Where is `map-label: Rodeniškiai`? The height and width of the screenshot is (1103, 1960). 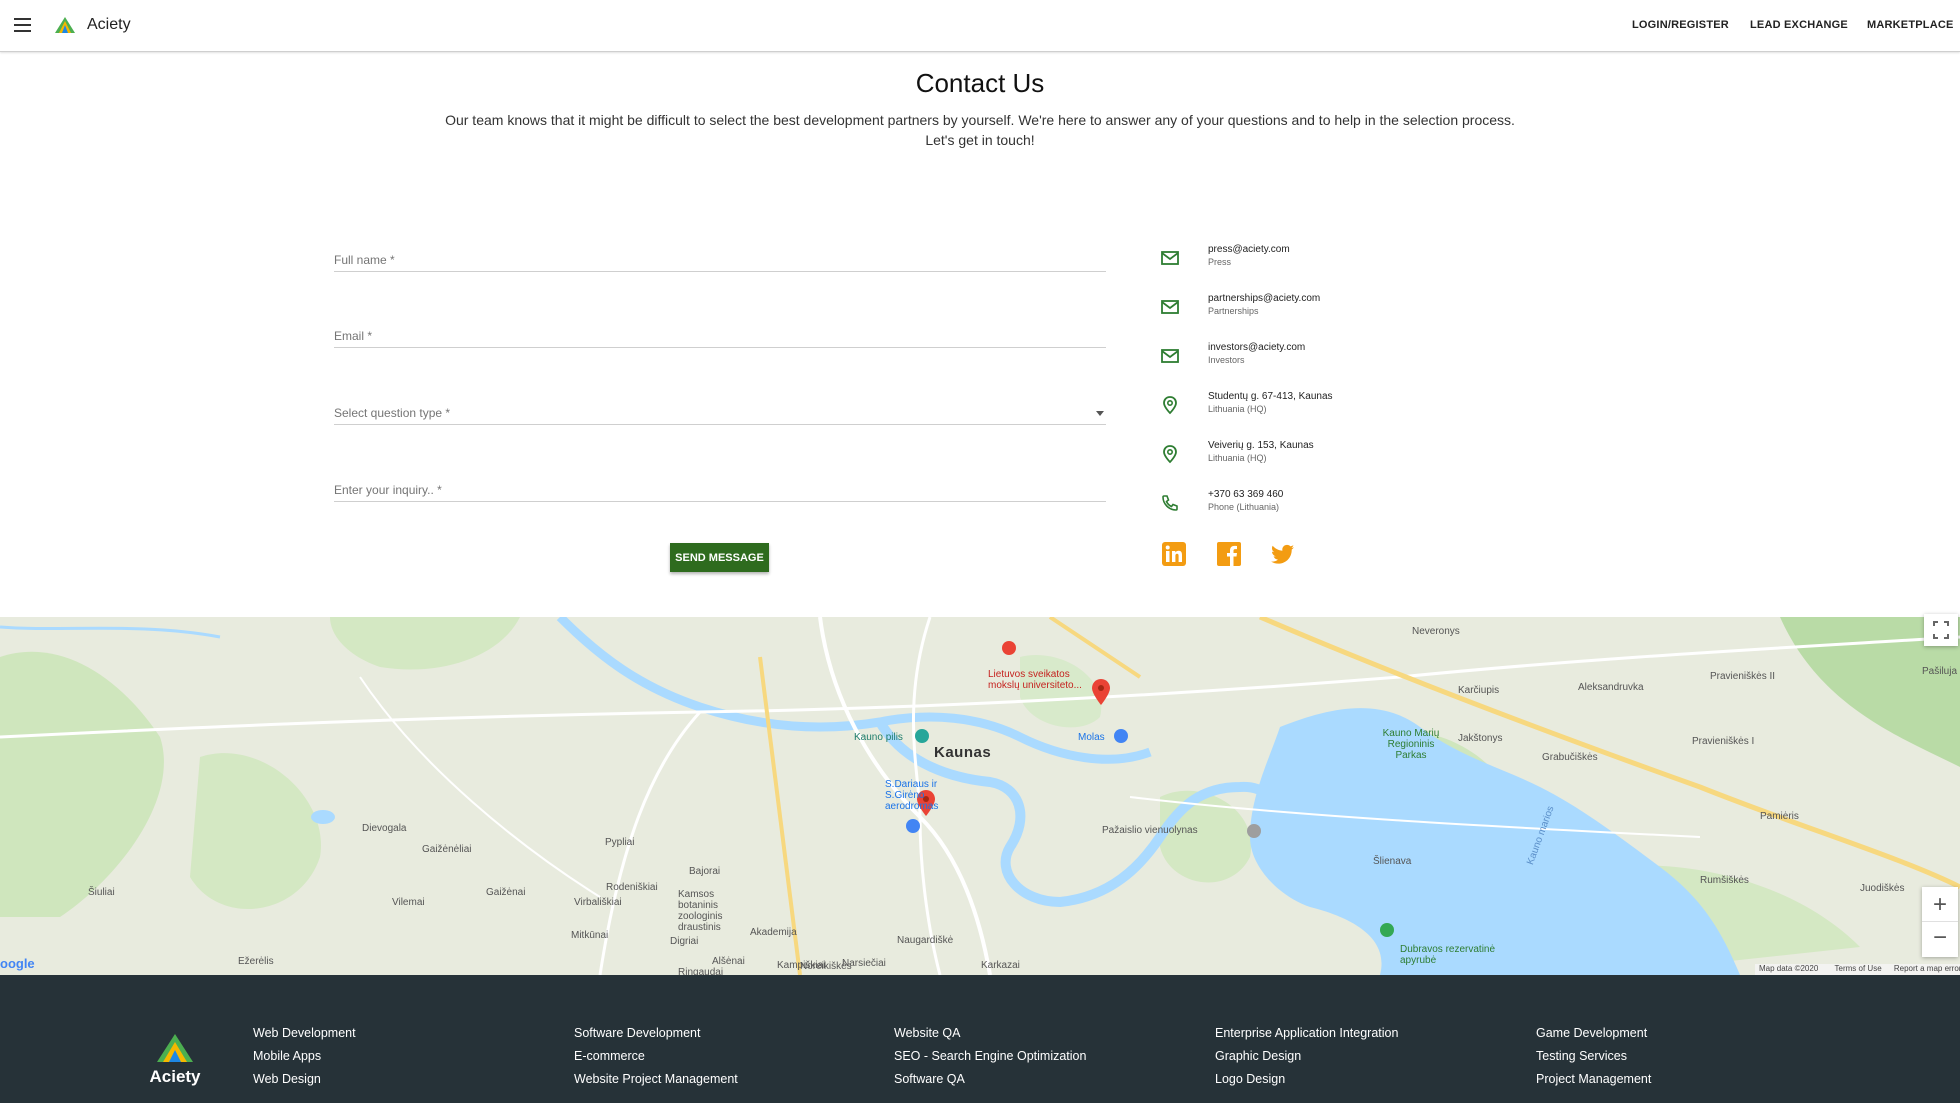 map-label: Rodeniškiai is located at coordinates (632, 887).